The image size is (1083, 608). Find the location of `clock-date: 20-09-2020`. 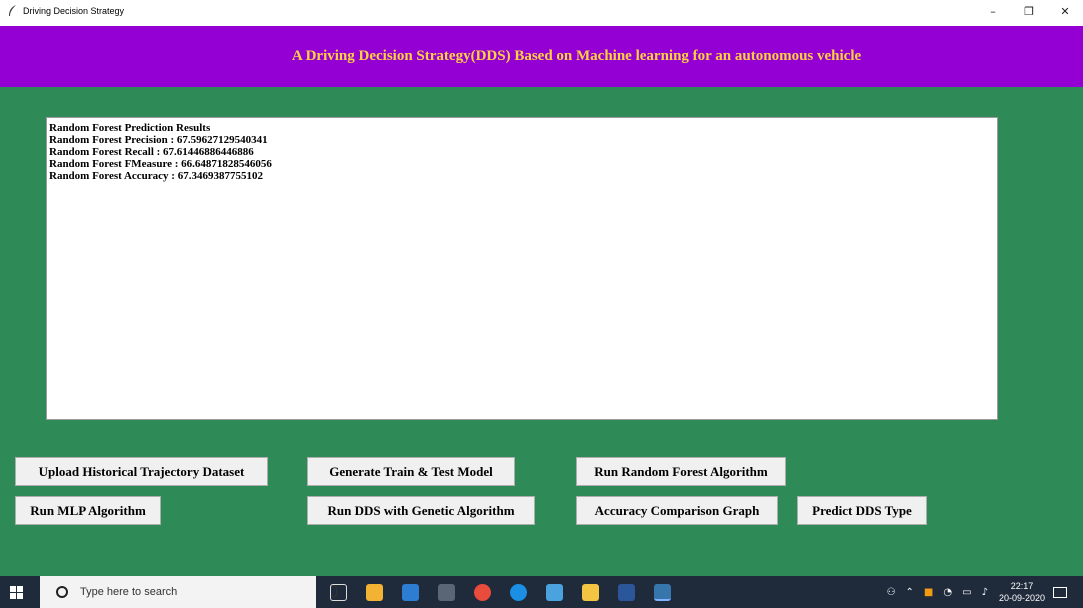

clock-date: 20-09-2020 is located at coordinates (1021, 598).